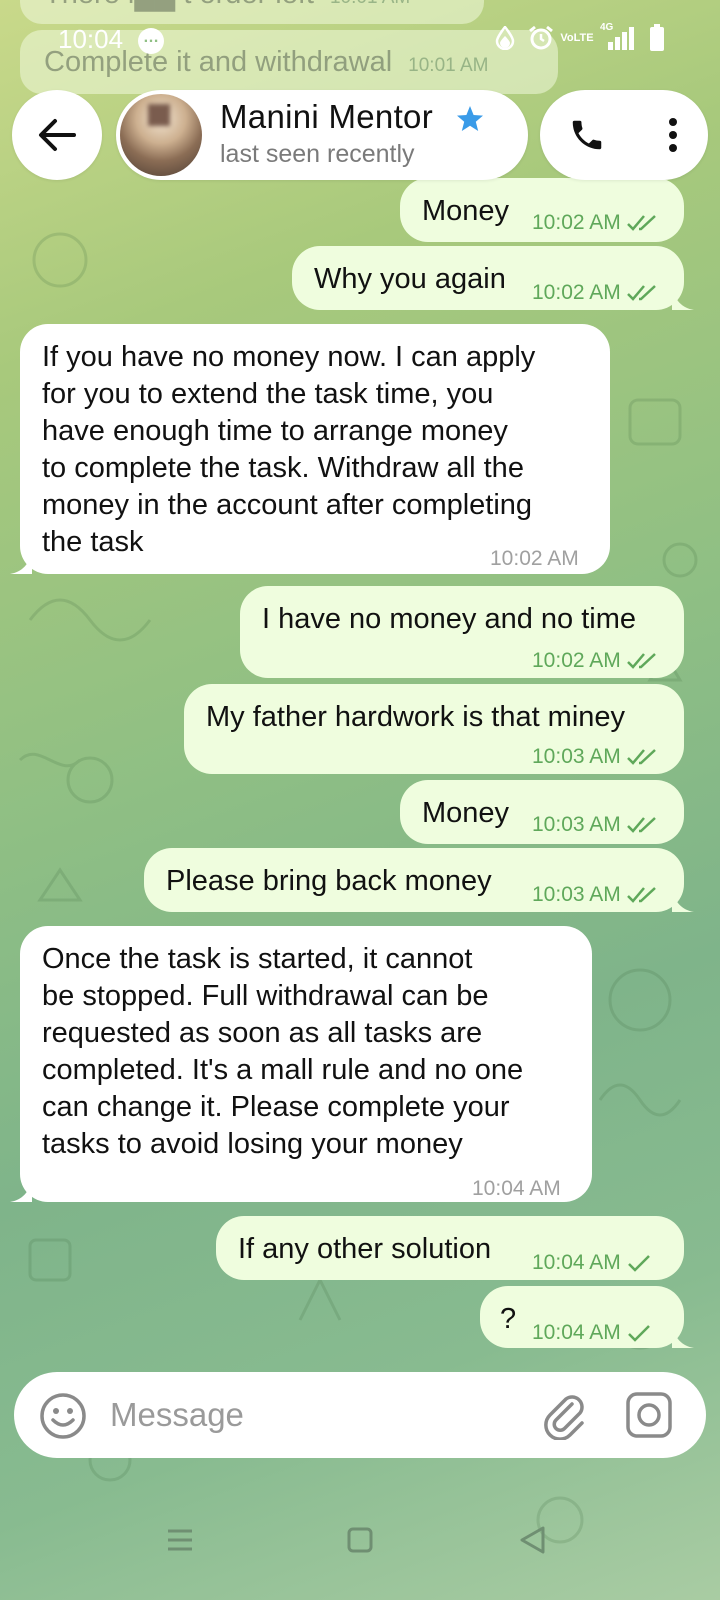  Describe the element at coordinates (508, 1319) in the screenshot. I see `message-text: ?` at that location.